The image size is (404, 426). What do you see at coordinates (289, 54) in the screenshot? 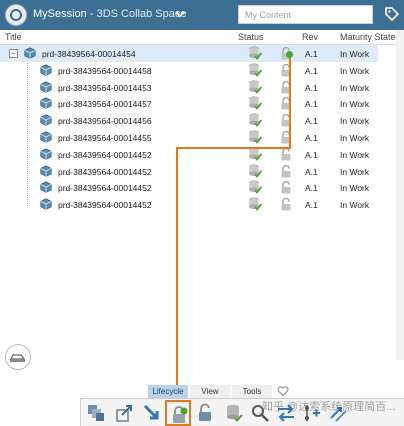
I see `annotation-dot` at bounding box center [289, 54].